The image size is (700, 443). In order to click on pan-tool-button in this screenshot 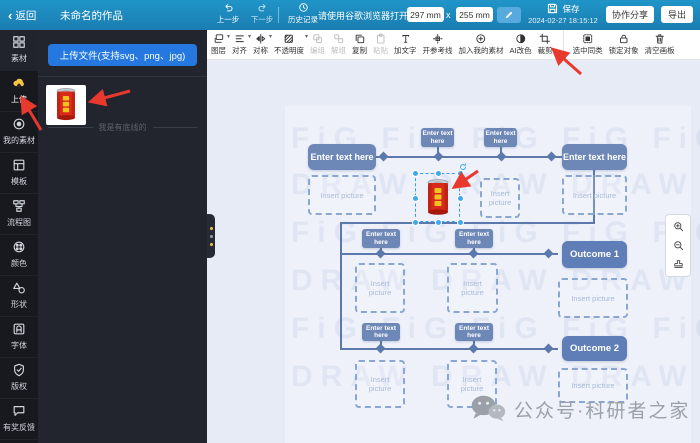, I will do `click(678, 264)`.